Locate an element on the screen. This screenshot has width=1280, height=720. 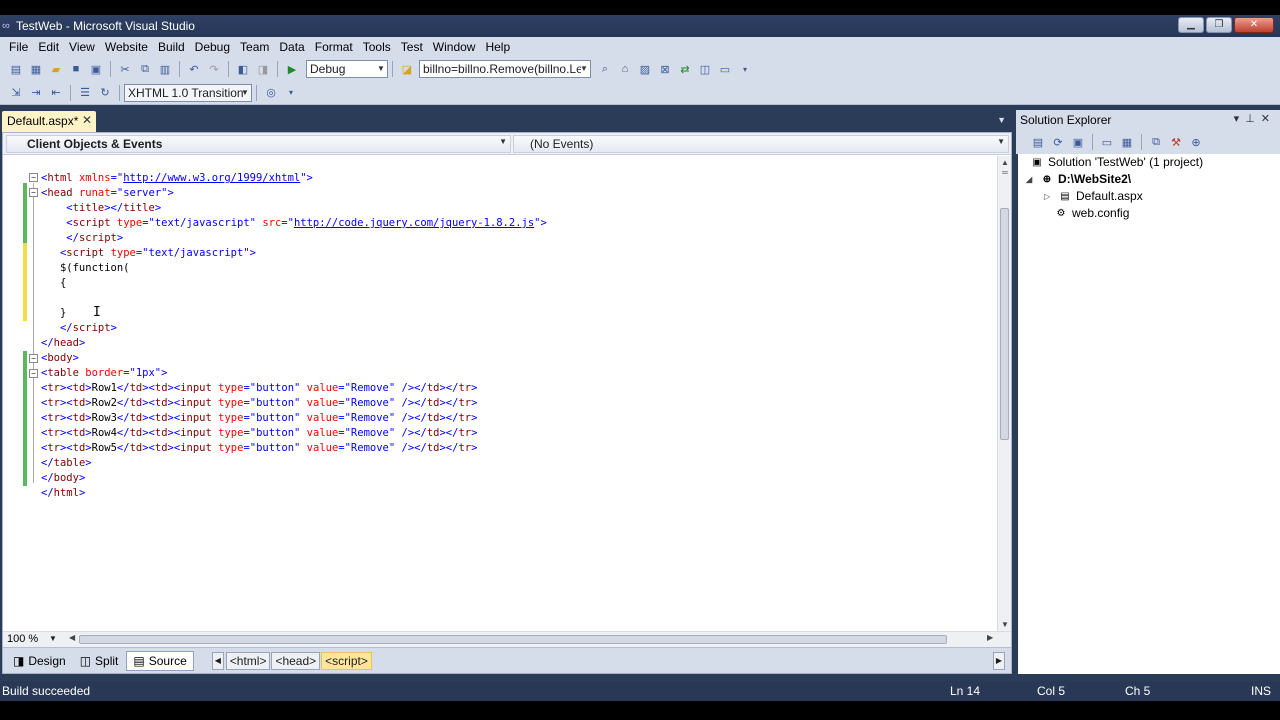
format-document-icon: ⇲ is located at coordinates (16, 93).